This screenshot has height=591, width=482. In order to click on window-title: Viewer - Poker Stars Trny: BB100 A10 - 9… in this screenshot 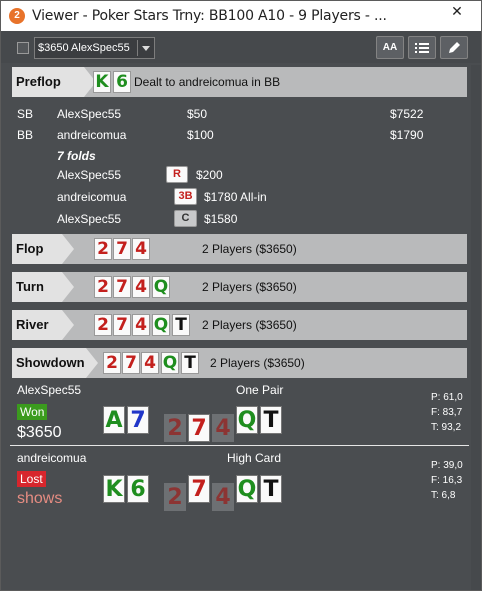, I will do `click(209, 16)`.